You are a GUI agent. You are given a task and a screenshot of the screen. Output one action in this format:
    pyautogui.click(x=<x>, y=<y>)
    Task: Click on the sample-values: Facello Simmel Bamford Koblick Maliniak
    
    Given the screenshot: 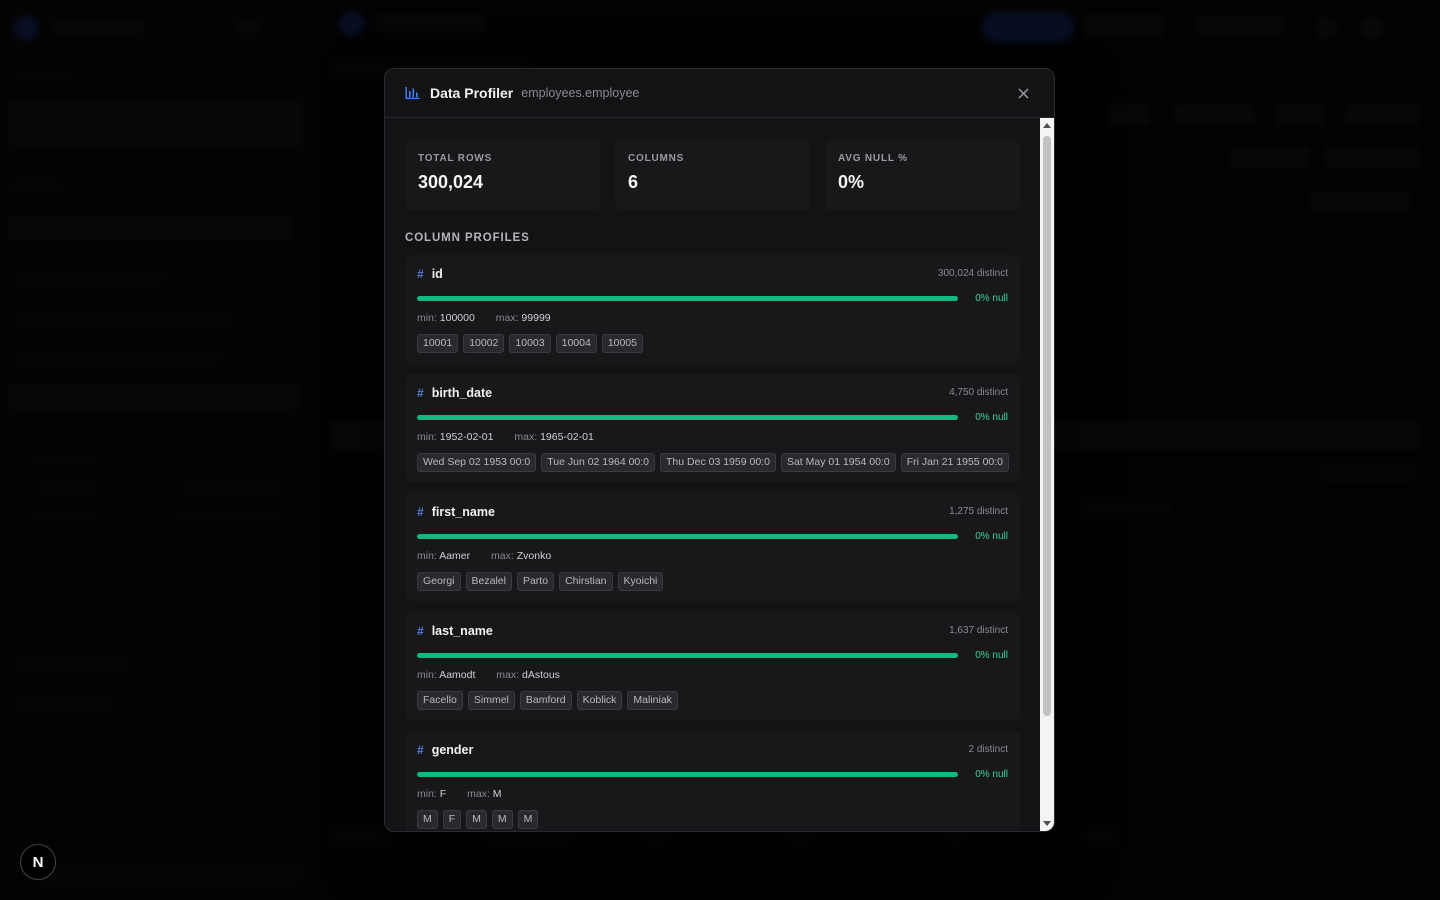 What is the action you would take?
    pyautogui.click(x=712, y=700)
    